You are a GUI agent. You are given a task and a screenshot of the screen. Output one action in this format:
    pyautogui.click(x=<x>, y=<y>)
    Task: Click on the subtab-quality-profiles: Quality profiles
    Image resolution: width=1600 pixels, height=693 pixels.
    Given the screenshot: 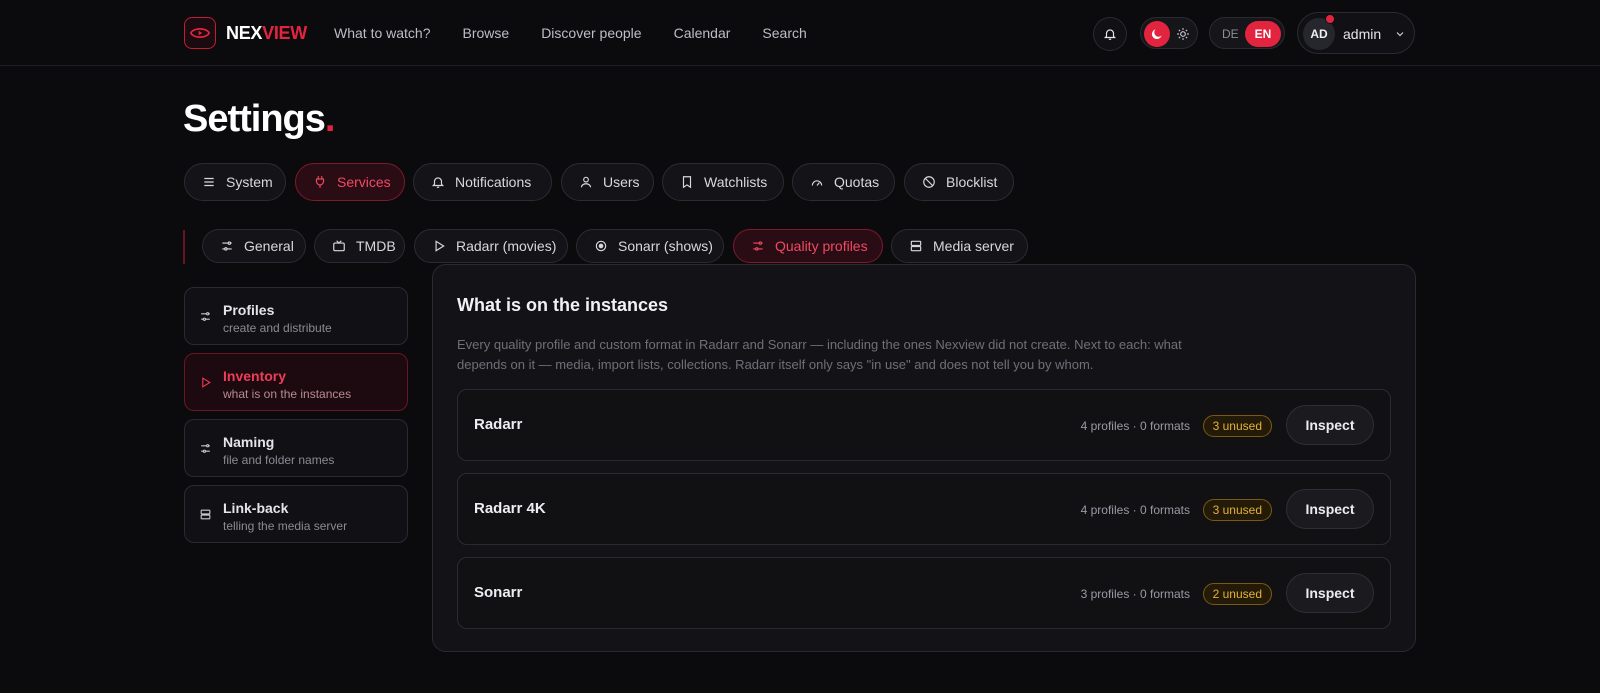 What is the action you would take?
    pyautogui.click(x=808, y=246)
    